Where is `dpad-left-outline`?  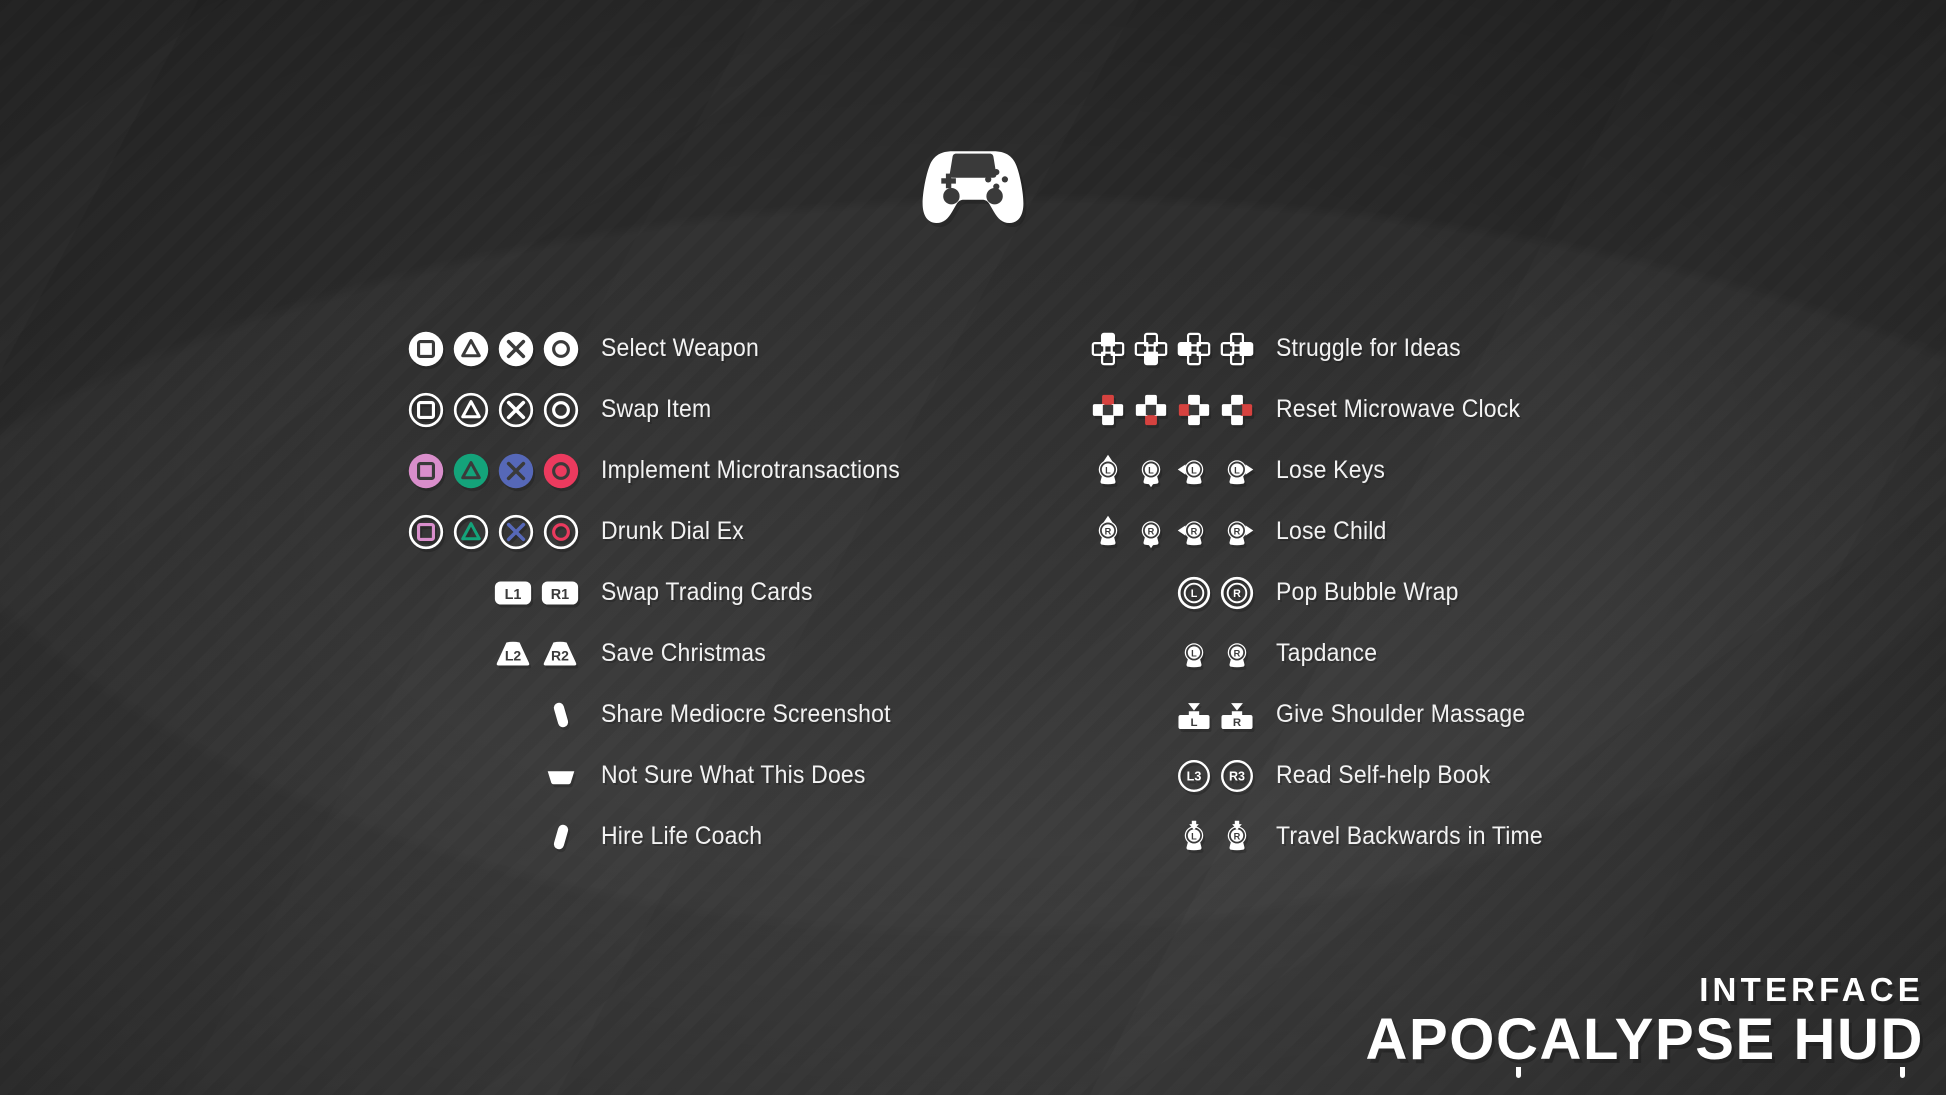
dpad-left-outline is located at coordinates (1194, 349).